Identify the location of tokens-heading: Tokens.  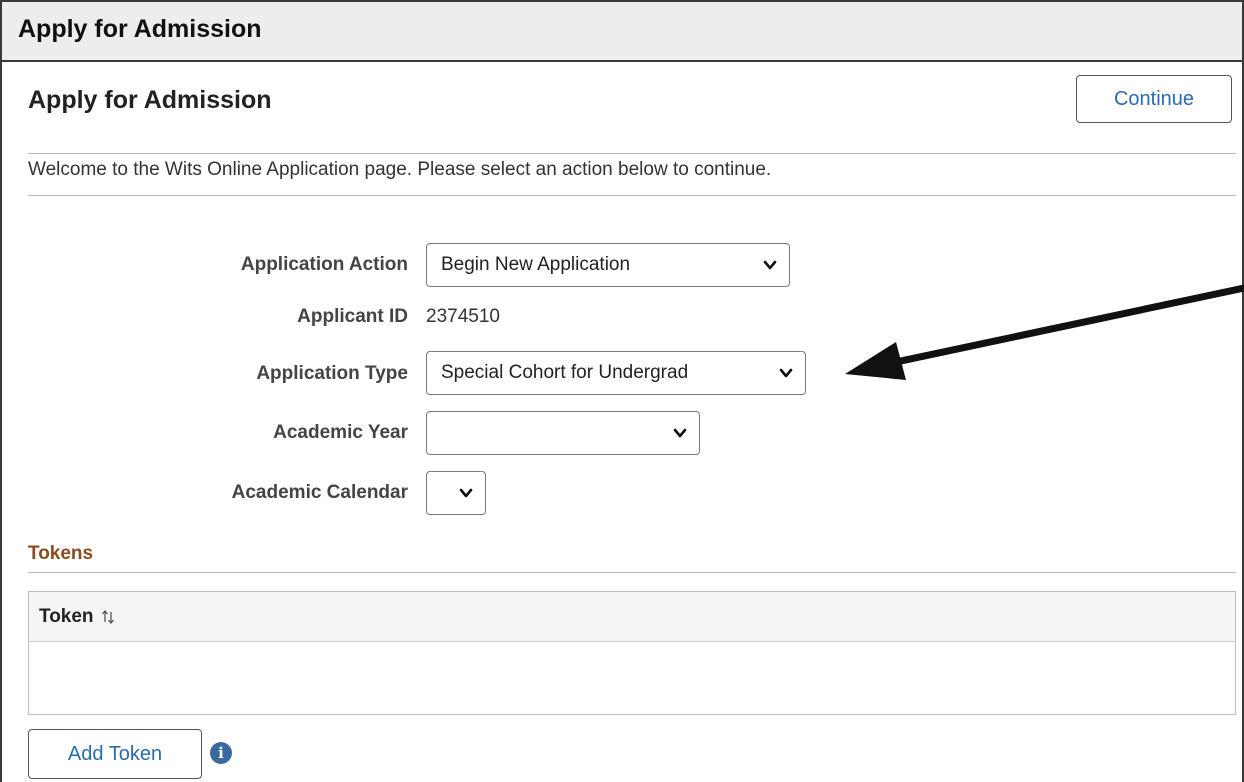
(61, 553).